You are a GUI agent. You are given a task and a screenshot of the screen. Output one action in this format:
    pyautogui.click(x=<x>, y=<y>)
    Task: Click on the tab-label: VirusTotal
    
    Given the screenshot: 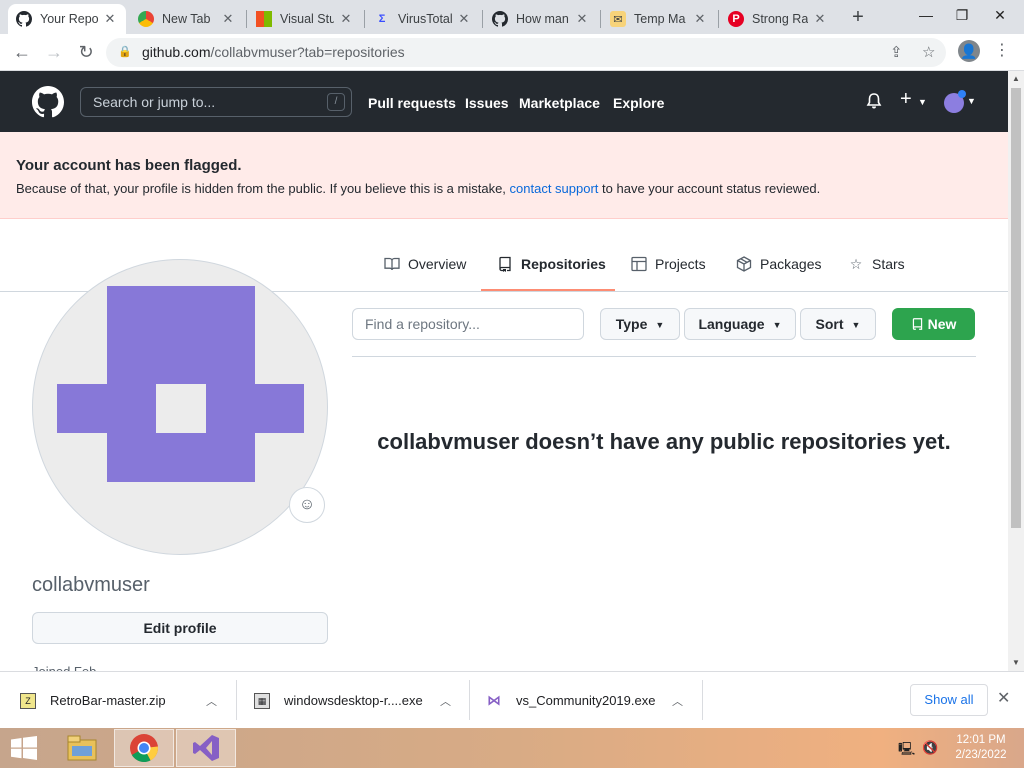 What is the action you would take?
    pyautogui.click(x=425, y=19)
    